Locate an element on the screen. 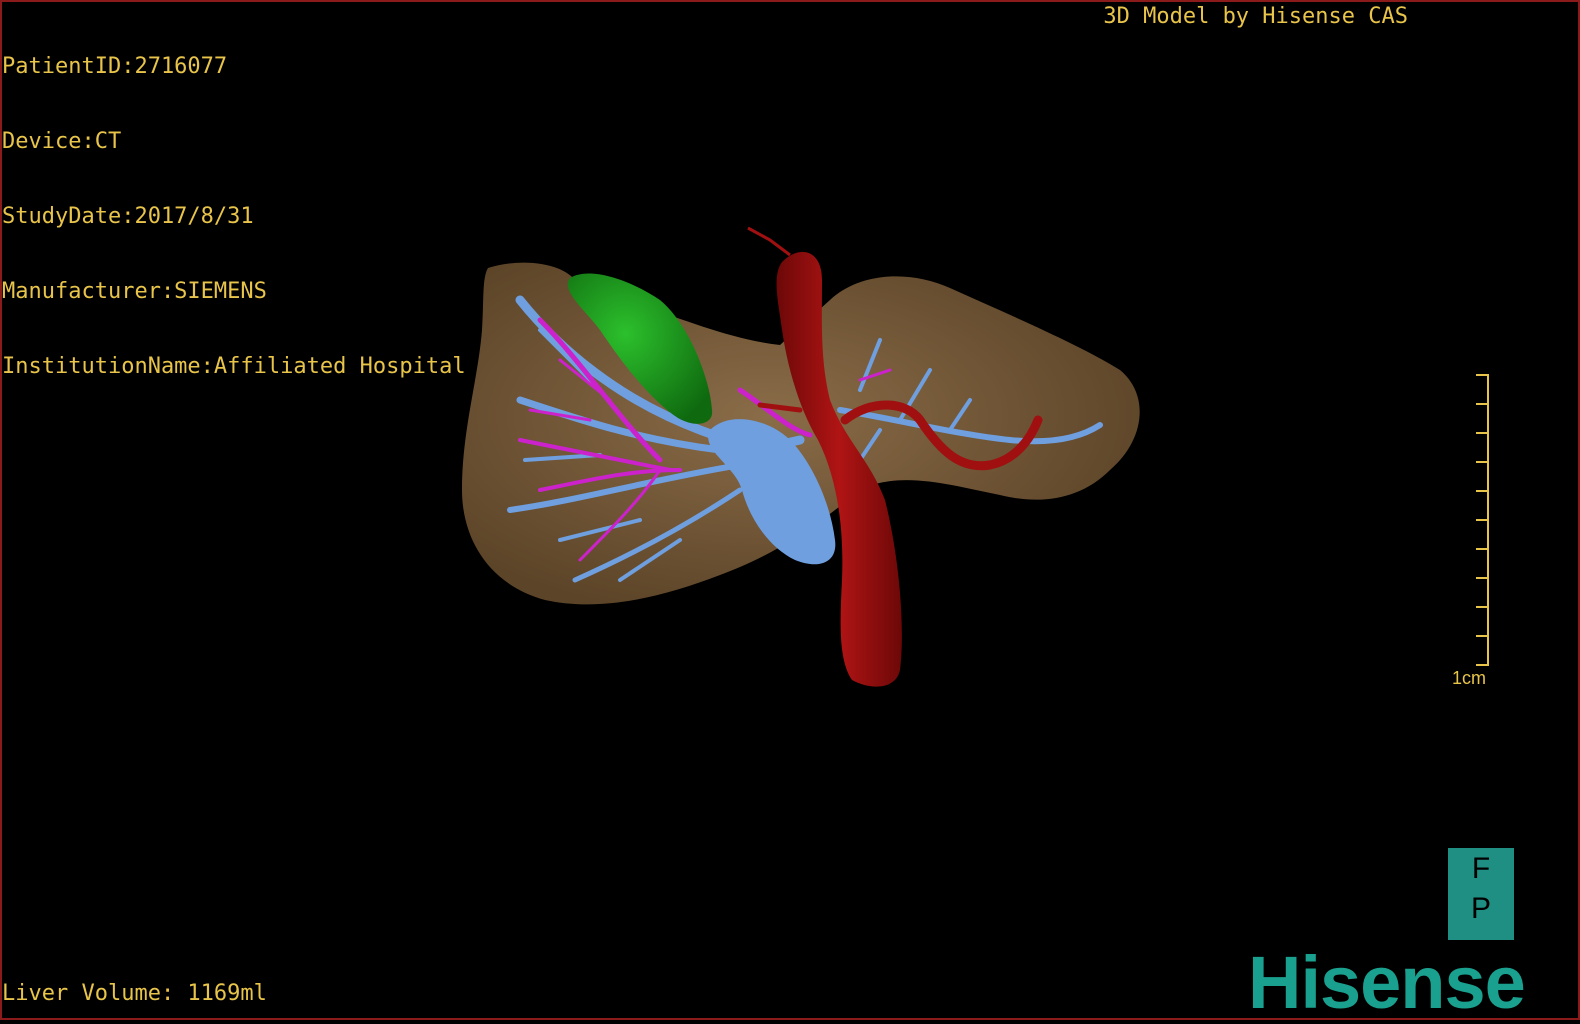  scale-bar-label: 1cm is located at coordinates (1469, 678).